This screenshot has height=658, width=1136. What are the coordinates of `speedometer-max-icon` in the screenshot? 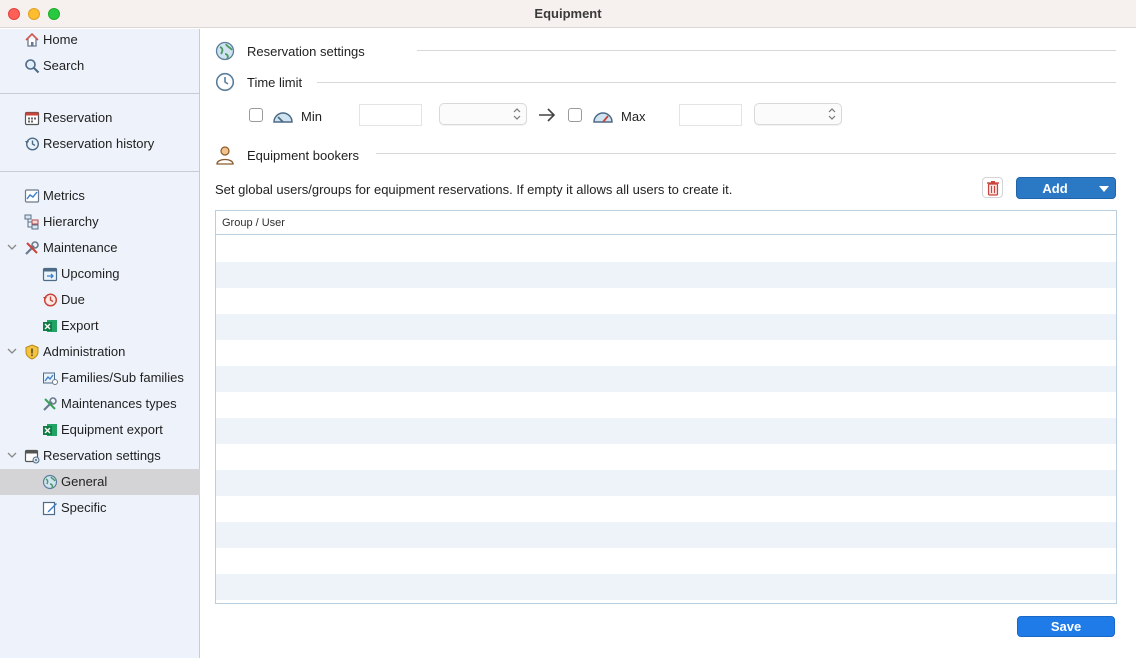 It's located at (603, 116).